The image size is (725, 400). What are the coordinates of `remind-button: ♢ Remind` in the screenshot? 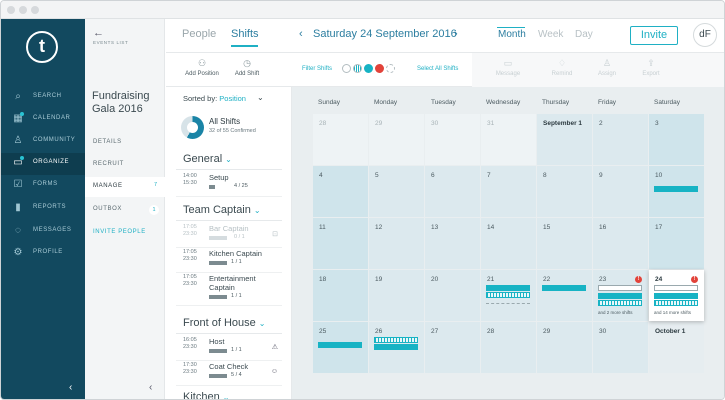 It's located at (562, 67).